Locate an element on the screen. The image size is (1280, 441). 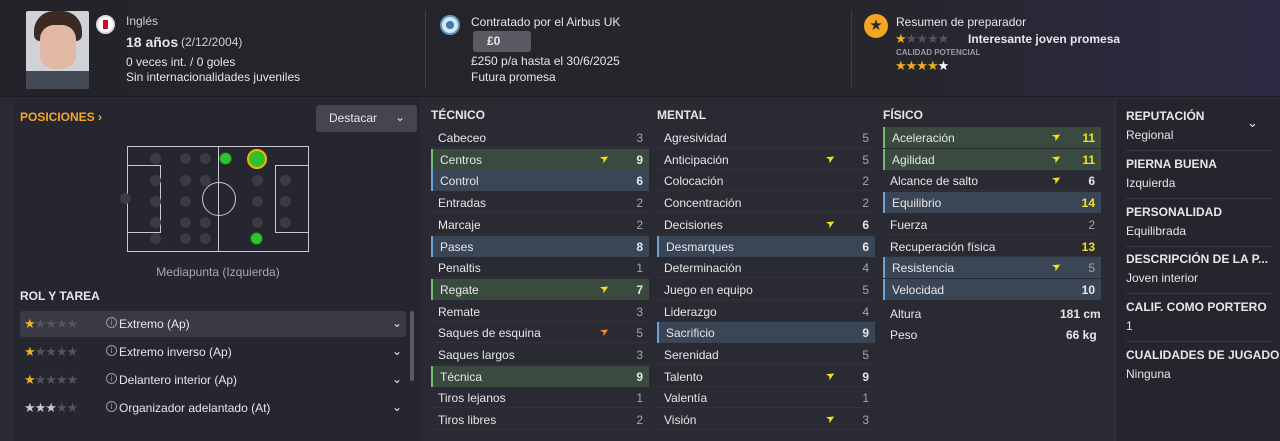
attribute-row: Velocidad 10 is located at coordinates (992, 289).